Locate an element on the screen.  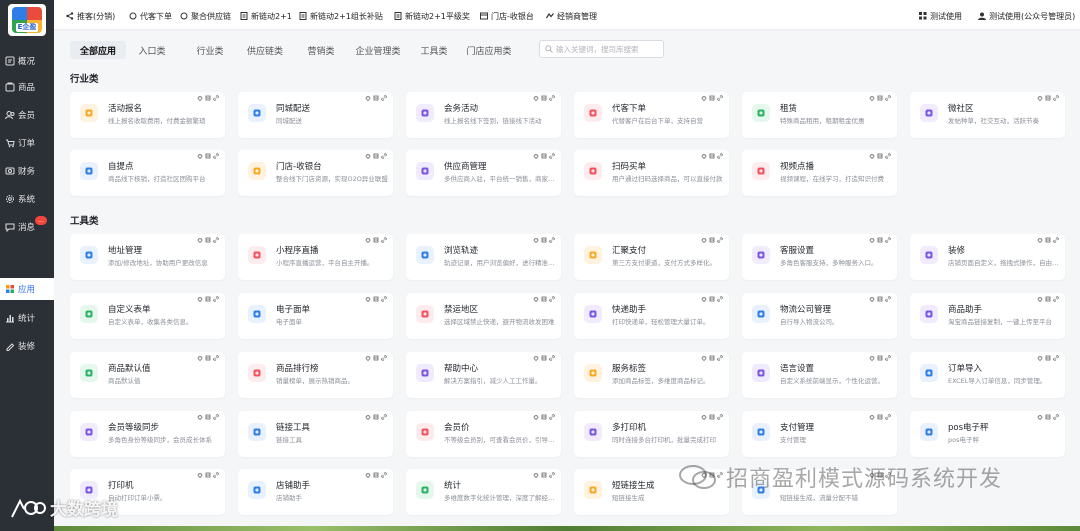
app-card: 快递助手 打印快递单，轻松管理大量订单。 is located at coordinates (651, 316).